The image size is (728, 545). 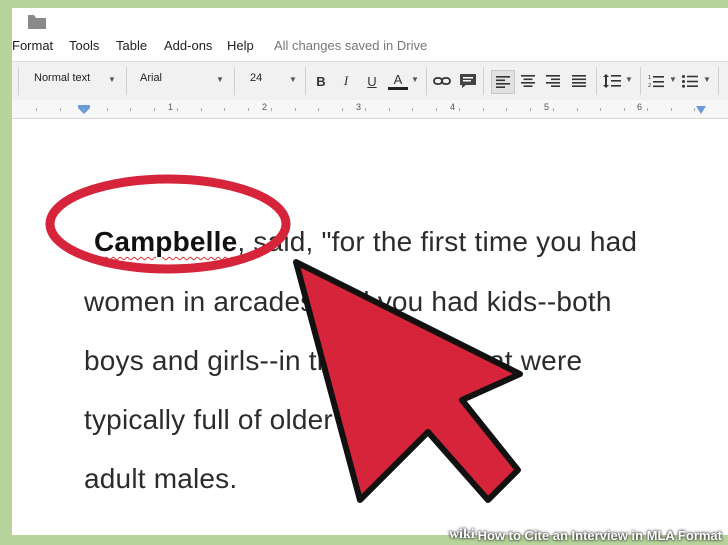 What do you see at coordinates (701, 110) in the screenshot?
I see `right-indent-marker-icon` at bounding box center [701, 110].